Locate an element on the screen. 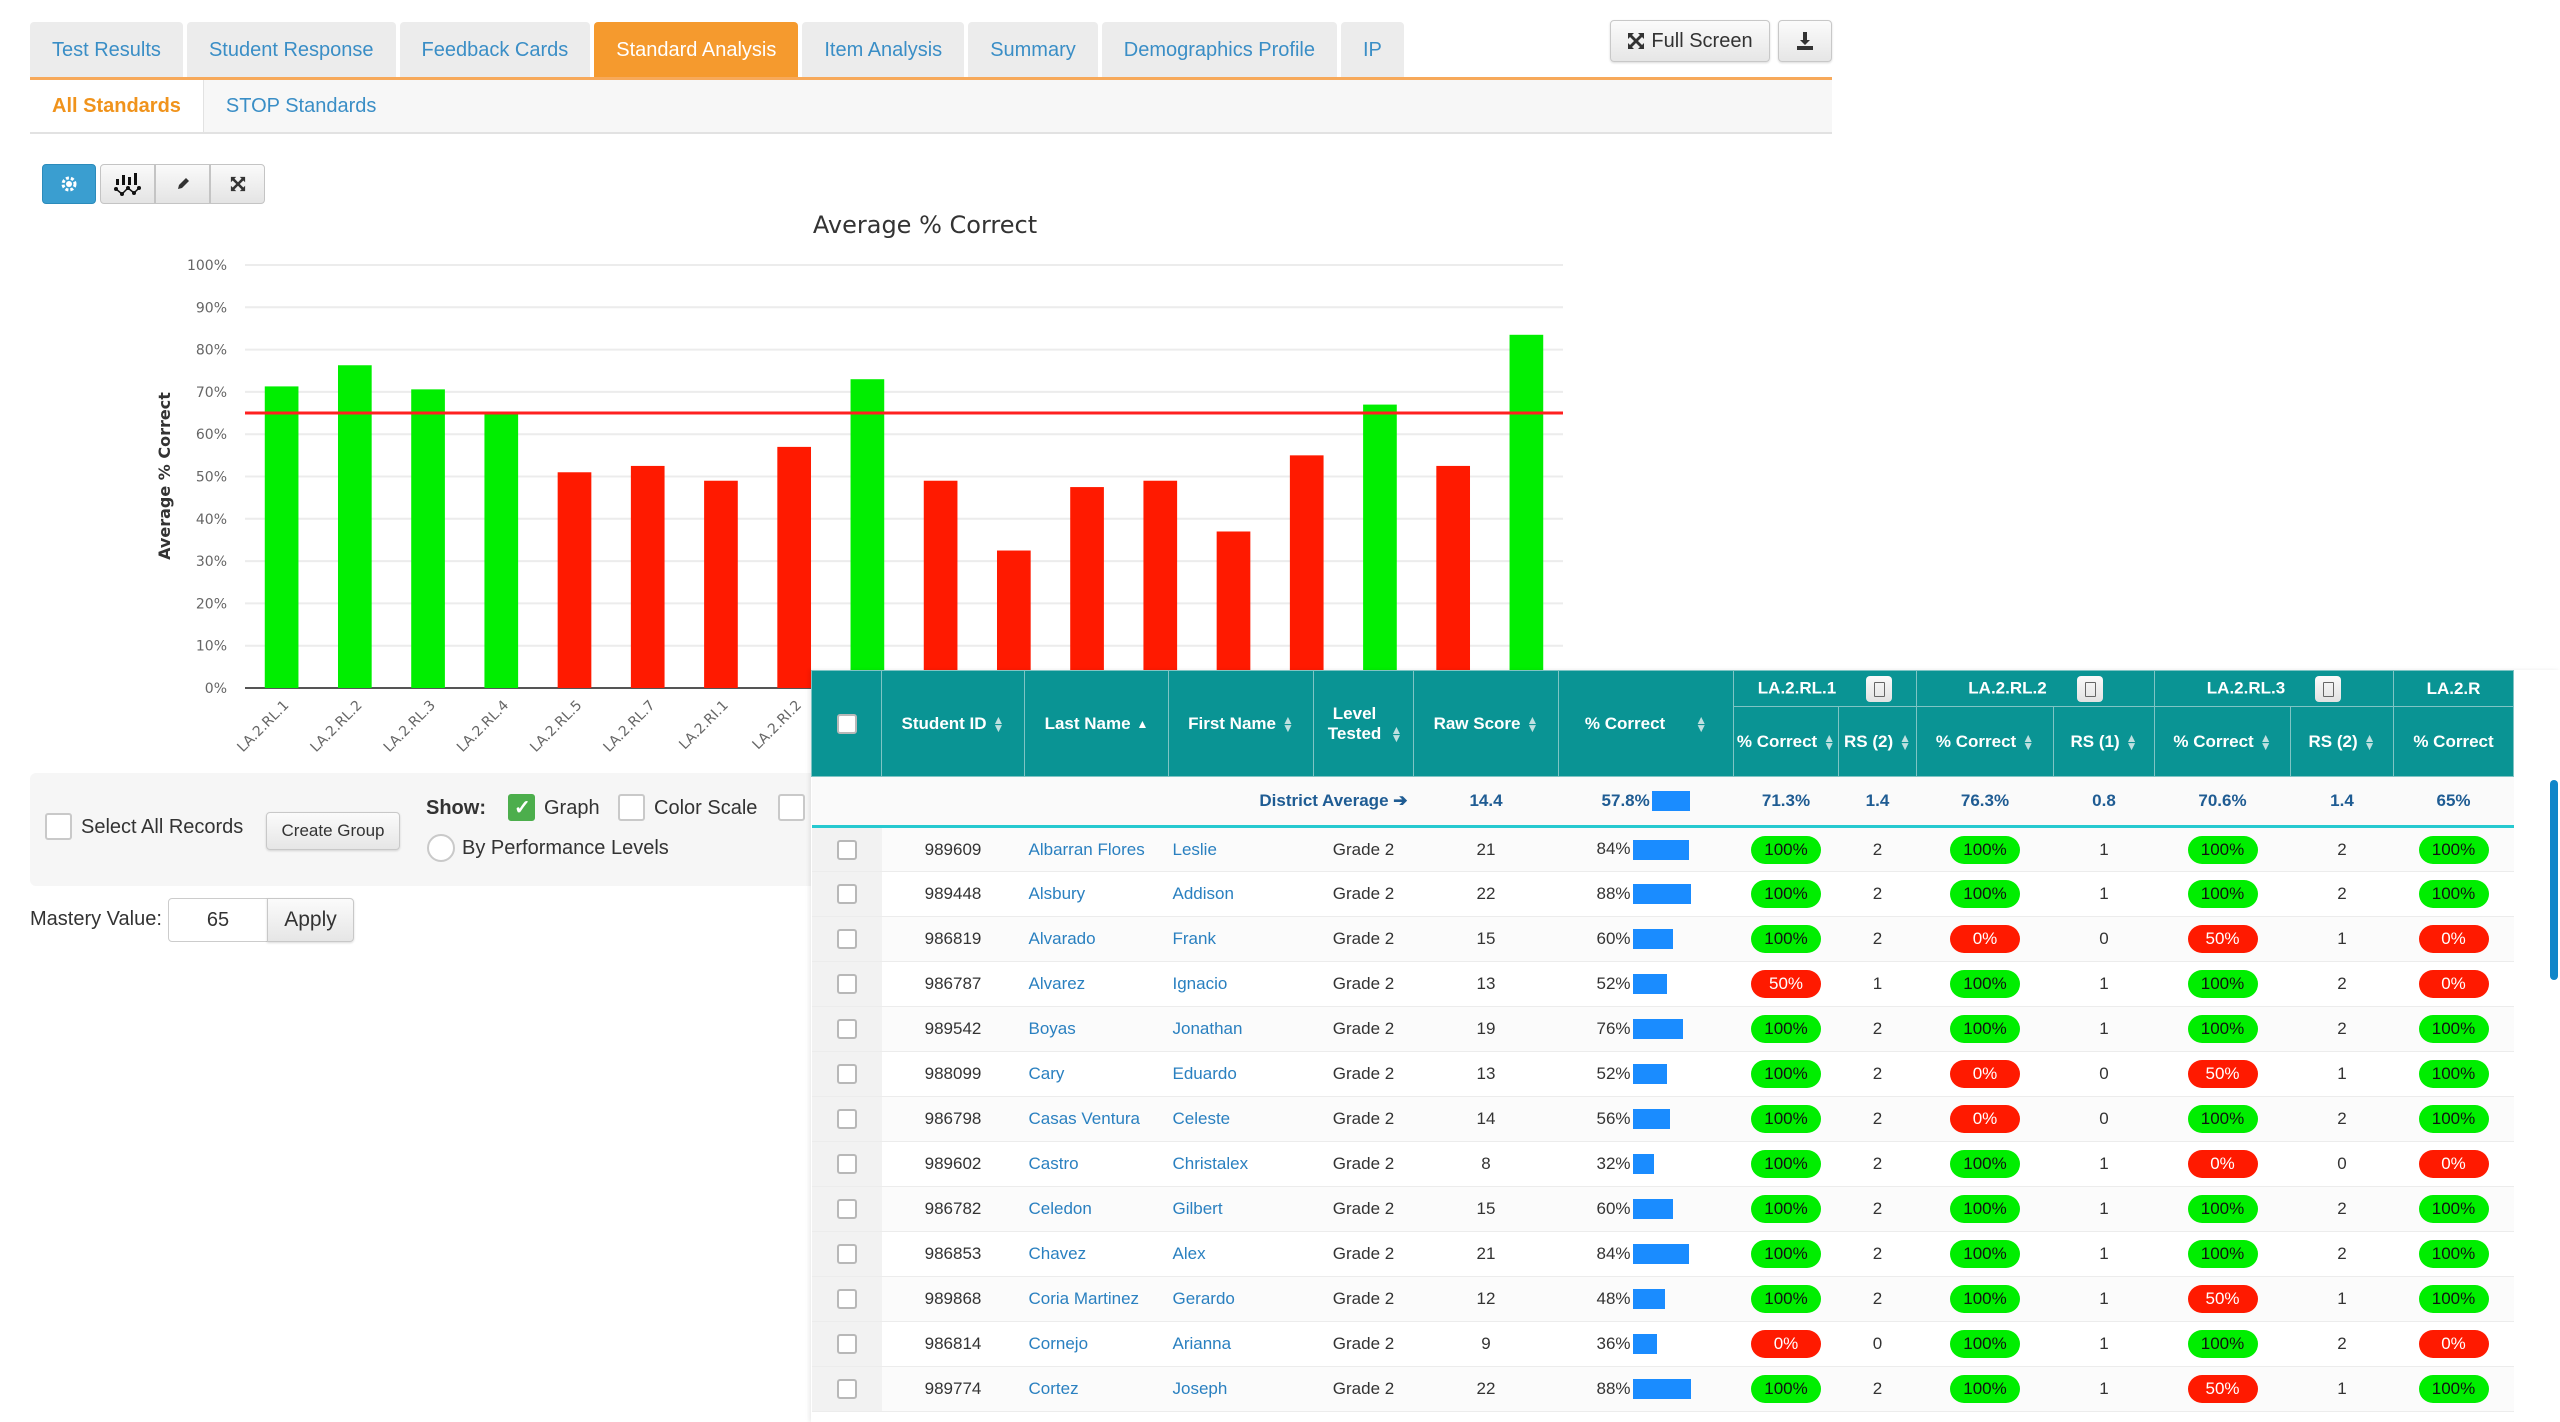 The width and height of the screenshot is (2560, 1422). mastery-value-input is located at coordinates (218, 920).